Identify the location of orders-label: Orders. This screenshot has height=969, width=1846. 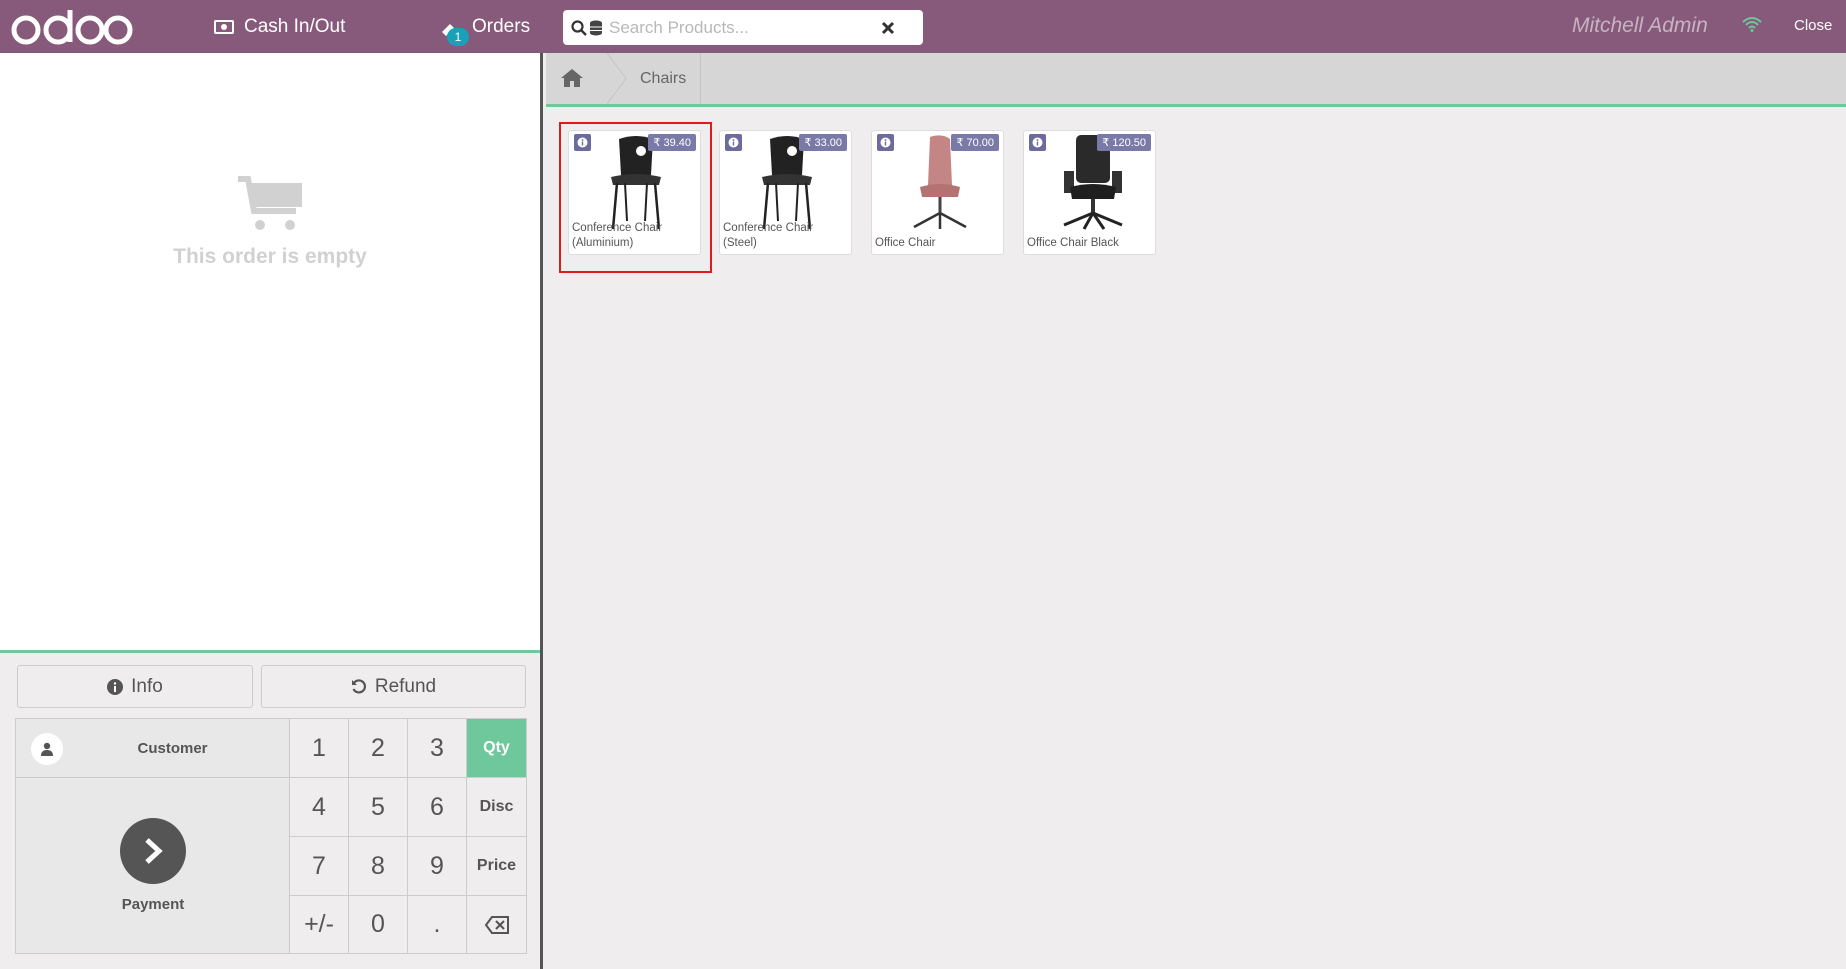
(501, 26).